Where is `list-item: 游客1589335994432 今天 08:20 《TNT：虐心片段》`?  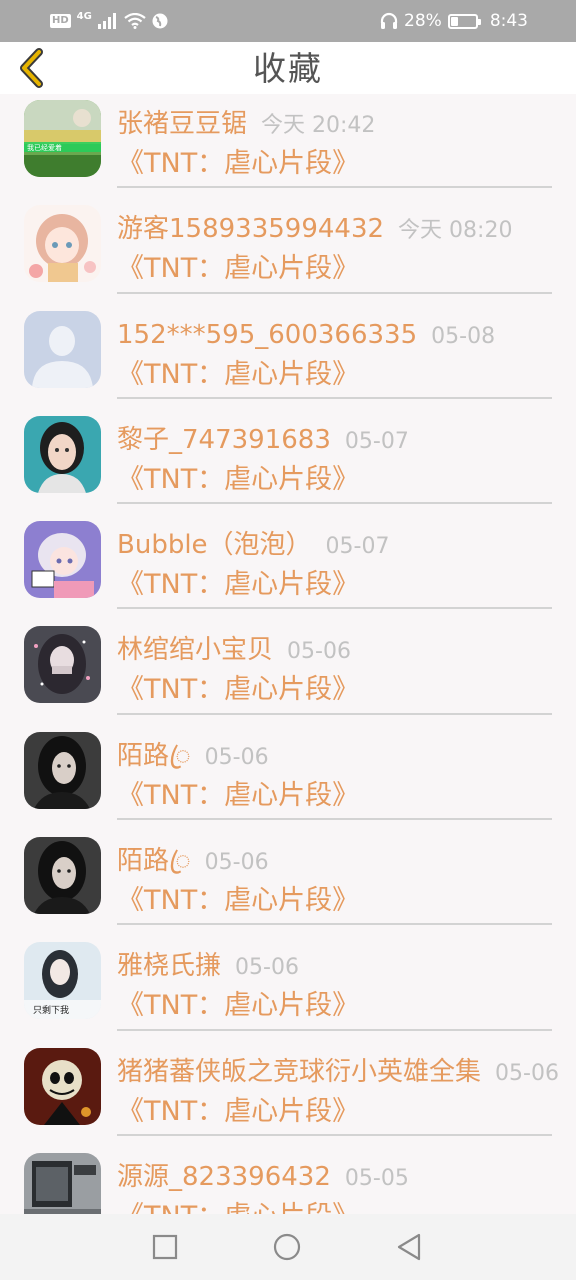
list-item: 游客1589335994432 今天 08:20 《TNT：虐心片段》 is located at coordinates (288, 251).